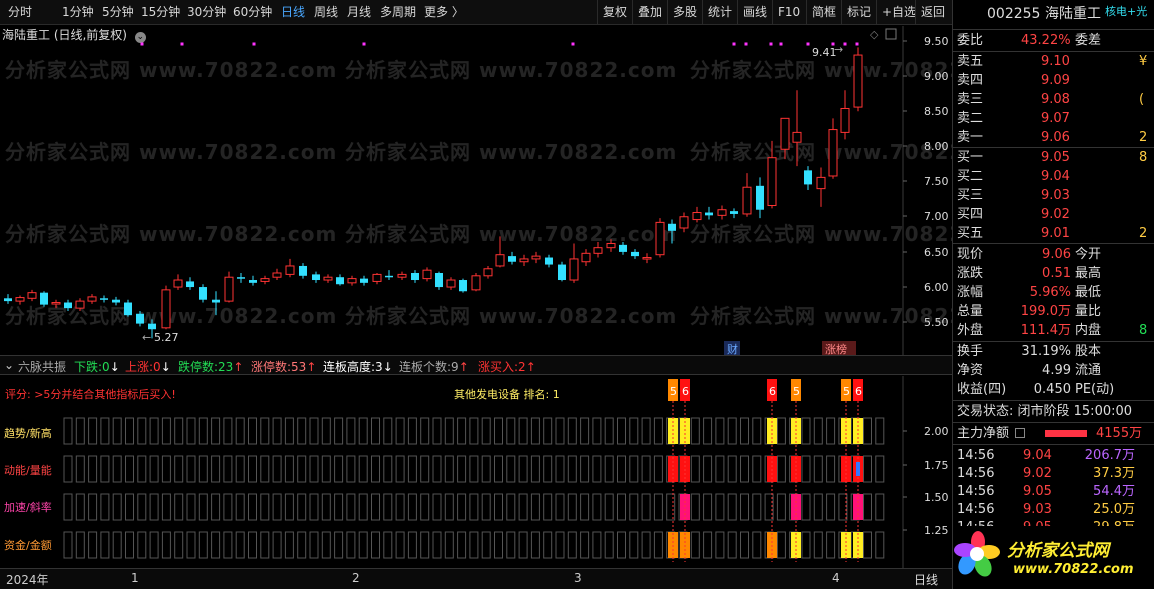 Image resolution: width=1154 pixels, height=589 pixels. Describe the element at coordinates (936, 181) in the screenshot. I see `price-axis-label: 7.50` at that location.